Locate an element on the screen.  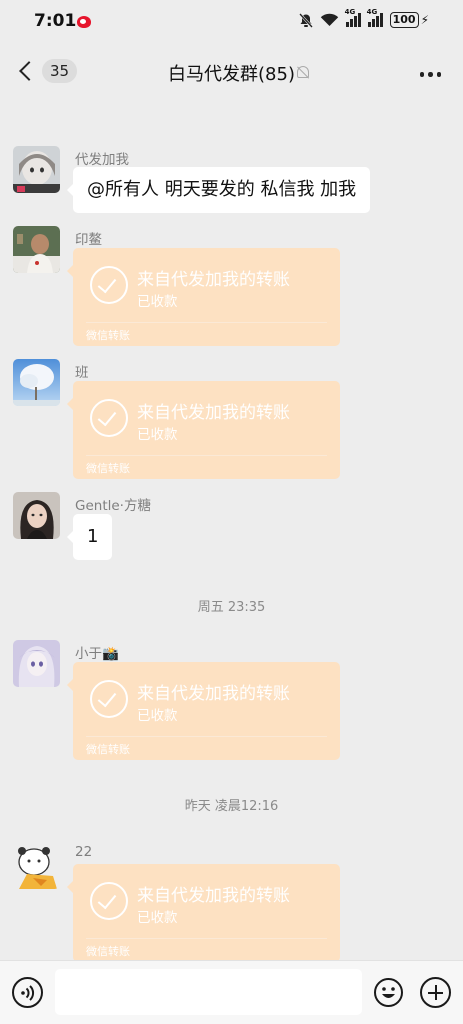
sender-name: 代发加我 is located at coordinates (102, 160).